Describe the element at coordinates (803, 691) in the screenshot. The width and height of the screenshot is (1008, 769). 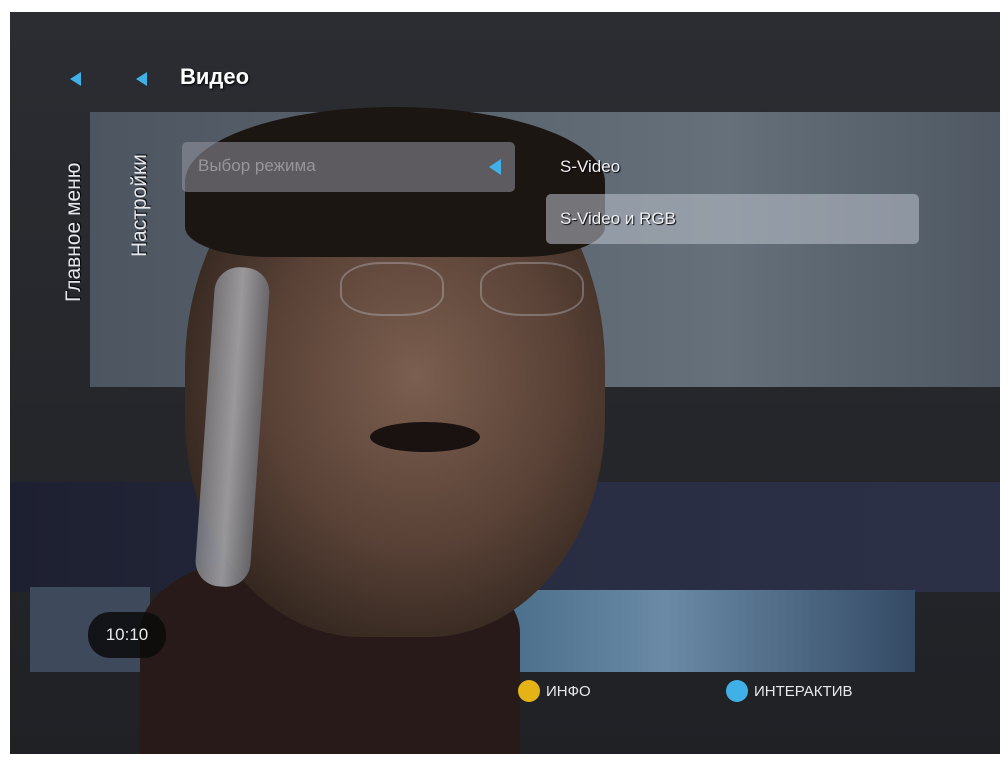
I see `hint-interactive-label: ИНТЕРАКТИВ` at that location.